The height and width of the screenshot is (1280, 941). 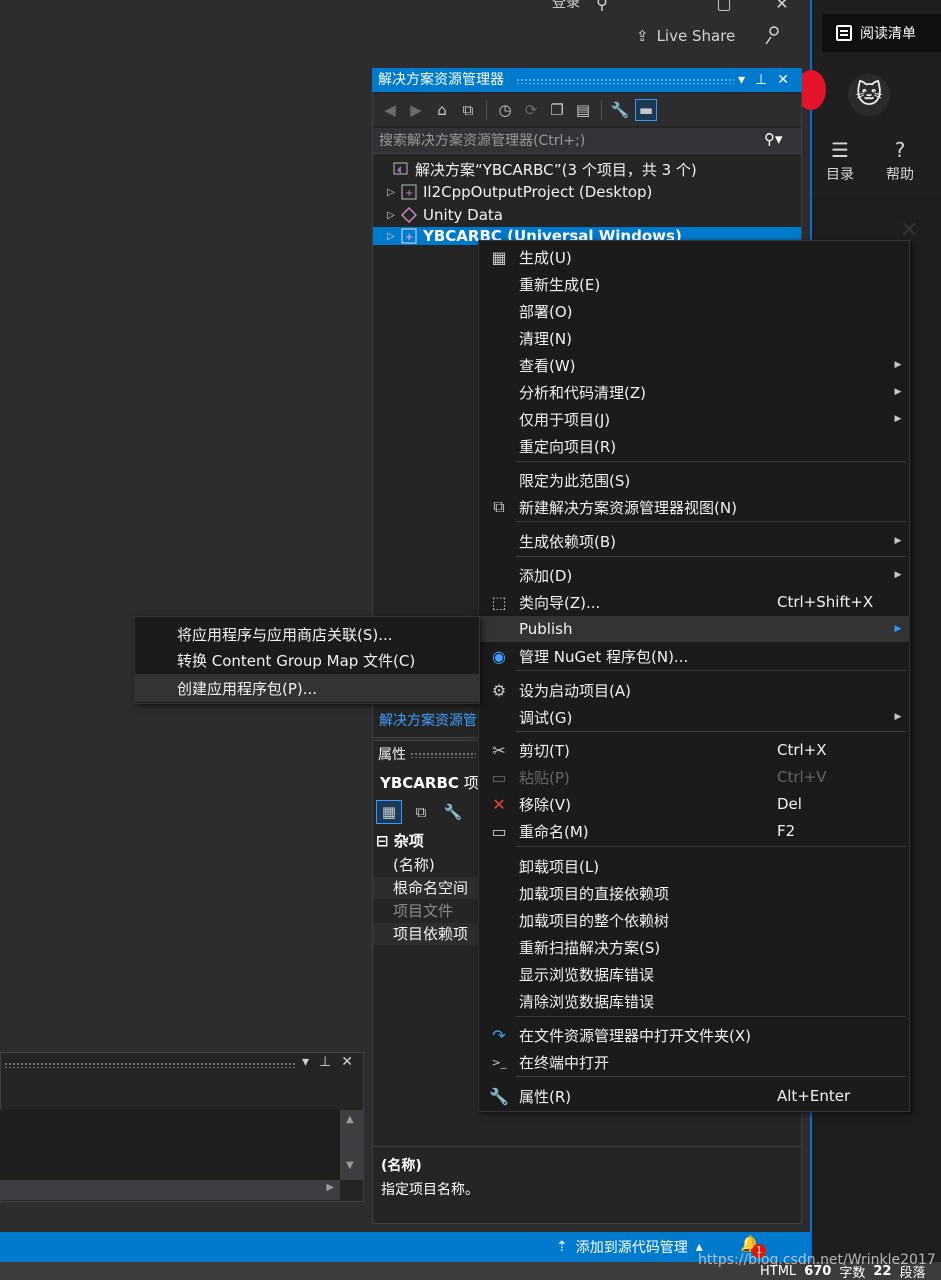 What do you see at coordinates (428, 721) in the screenshot?
I see `tab-solution-explorer: 解决方案资源管` at bounding box center [428, 721].